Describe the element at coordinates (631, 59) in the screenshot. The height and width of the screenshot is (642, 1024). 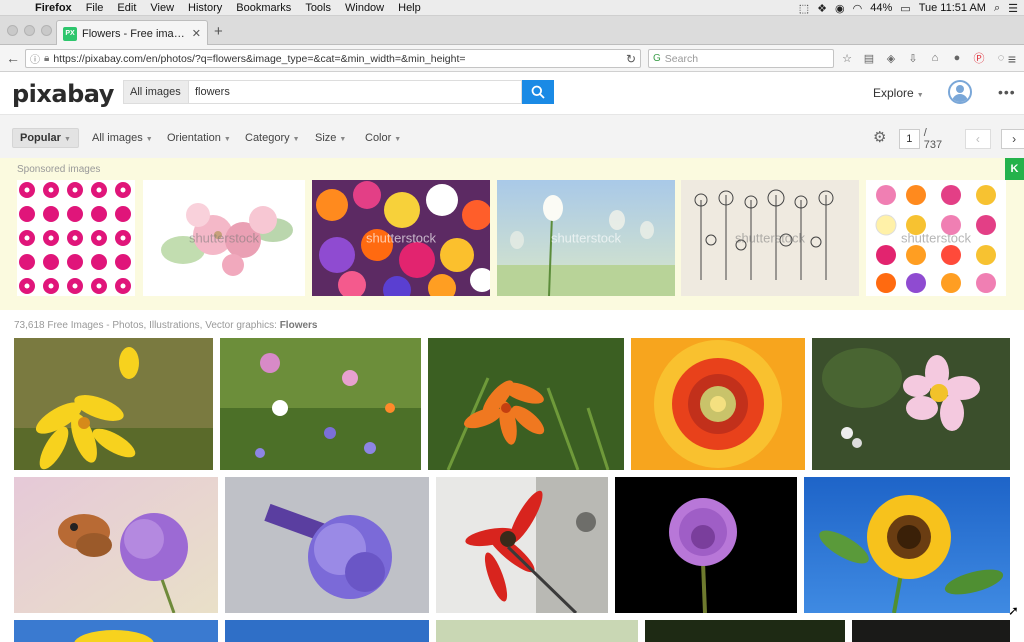
I see `reload-icon: ↻` at that location.